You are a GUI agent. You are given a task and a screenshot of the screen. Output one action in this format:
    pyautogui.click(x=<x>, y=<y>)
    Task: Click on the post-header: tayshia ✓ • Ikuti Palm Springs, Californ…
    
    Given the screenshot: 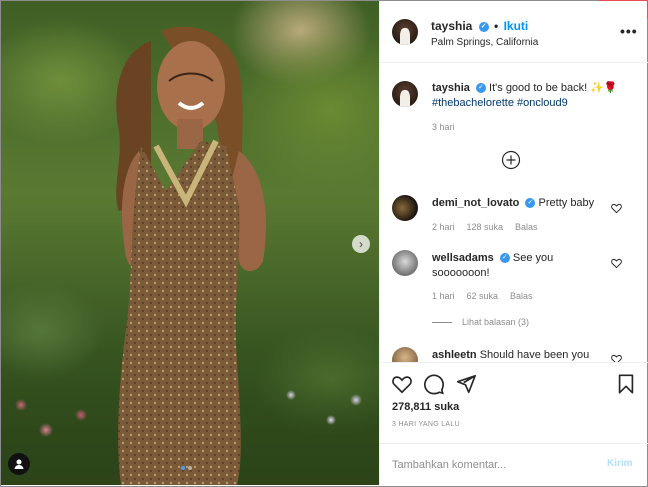 What is the action you would take?
    pyautogui.click(x=514, y=32)
    